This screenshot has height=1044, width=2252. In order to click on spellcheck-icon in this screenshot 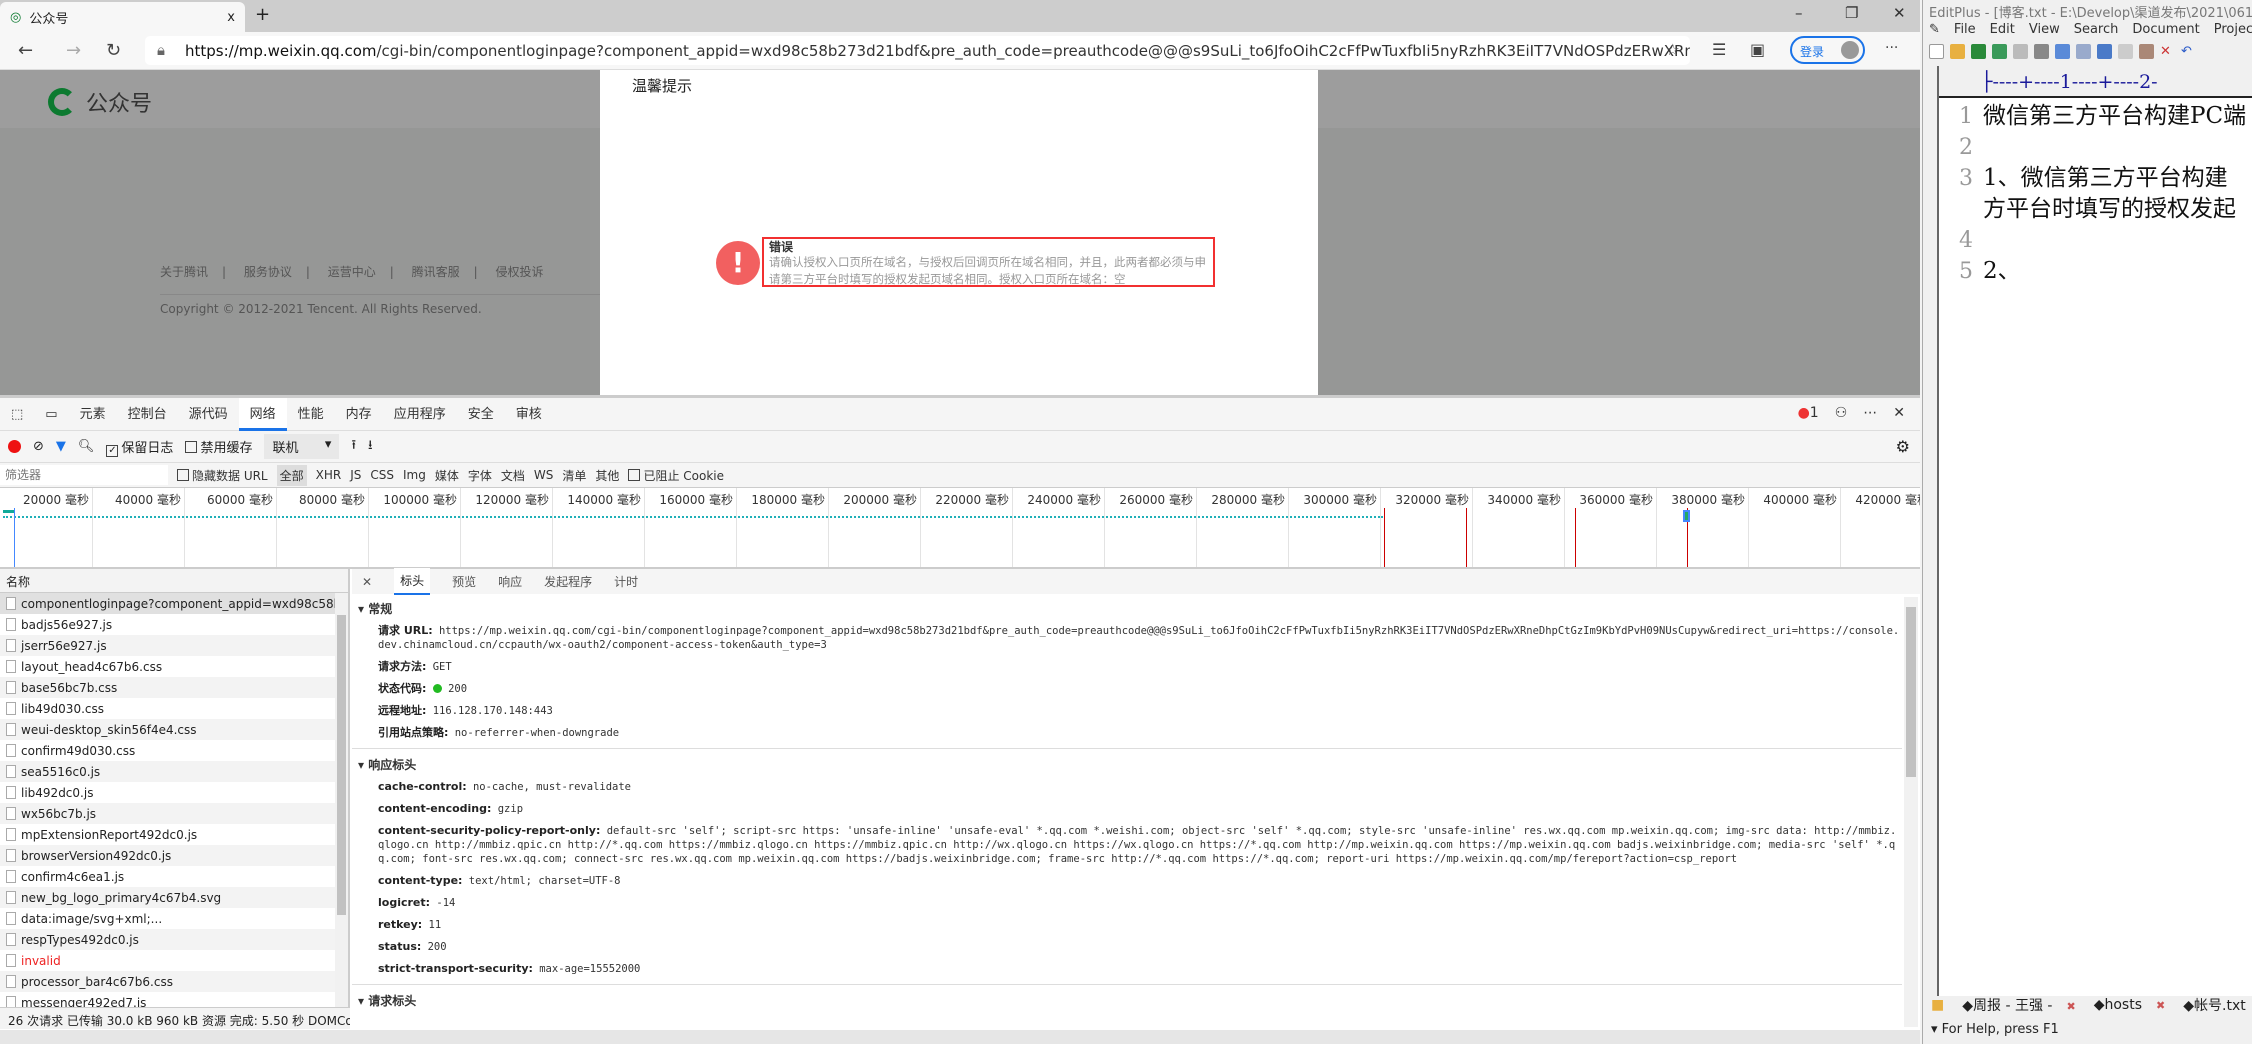, I will do `click(2062, 51)`.